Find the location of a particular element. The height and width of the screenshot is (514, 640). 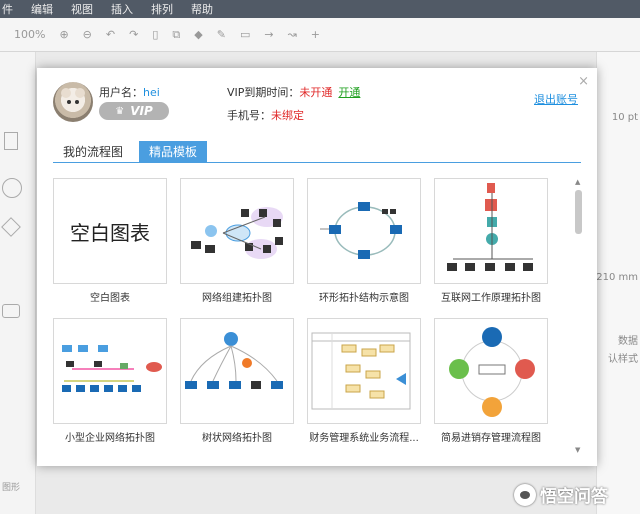

vip-expire-row: VIP到期时间：未开通 开通 is located at coordinates (293, 92).